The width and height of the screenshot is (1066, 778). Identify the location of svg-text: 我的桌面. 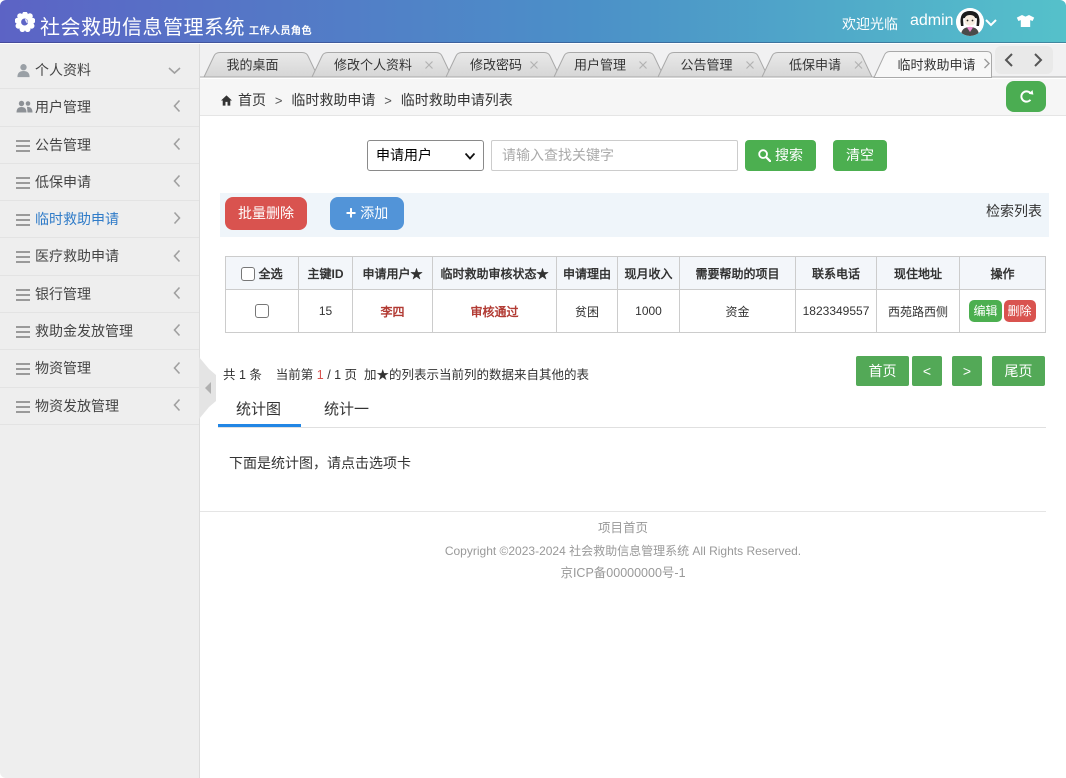
(252, 64).